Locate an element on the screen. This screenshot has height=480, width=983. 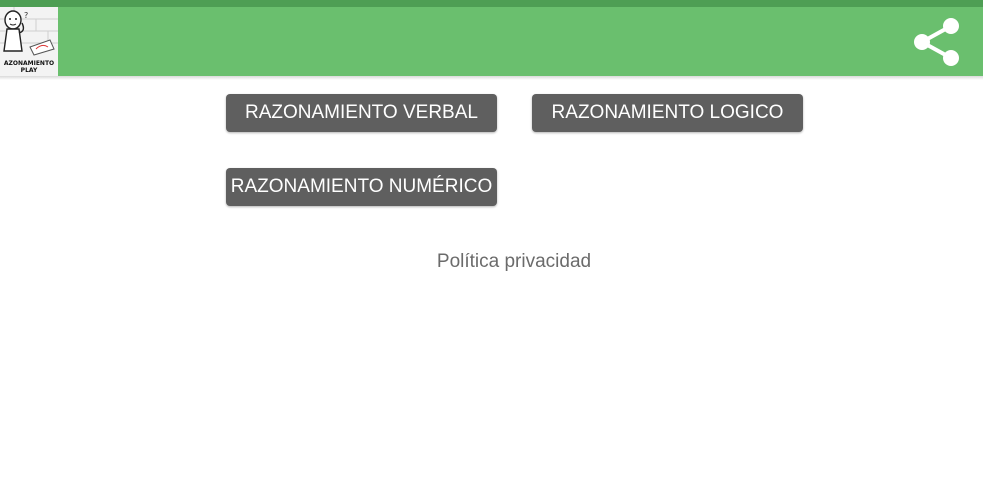
logo-text-line2: PLAY is located at coordinates (29, 70).